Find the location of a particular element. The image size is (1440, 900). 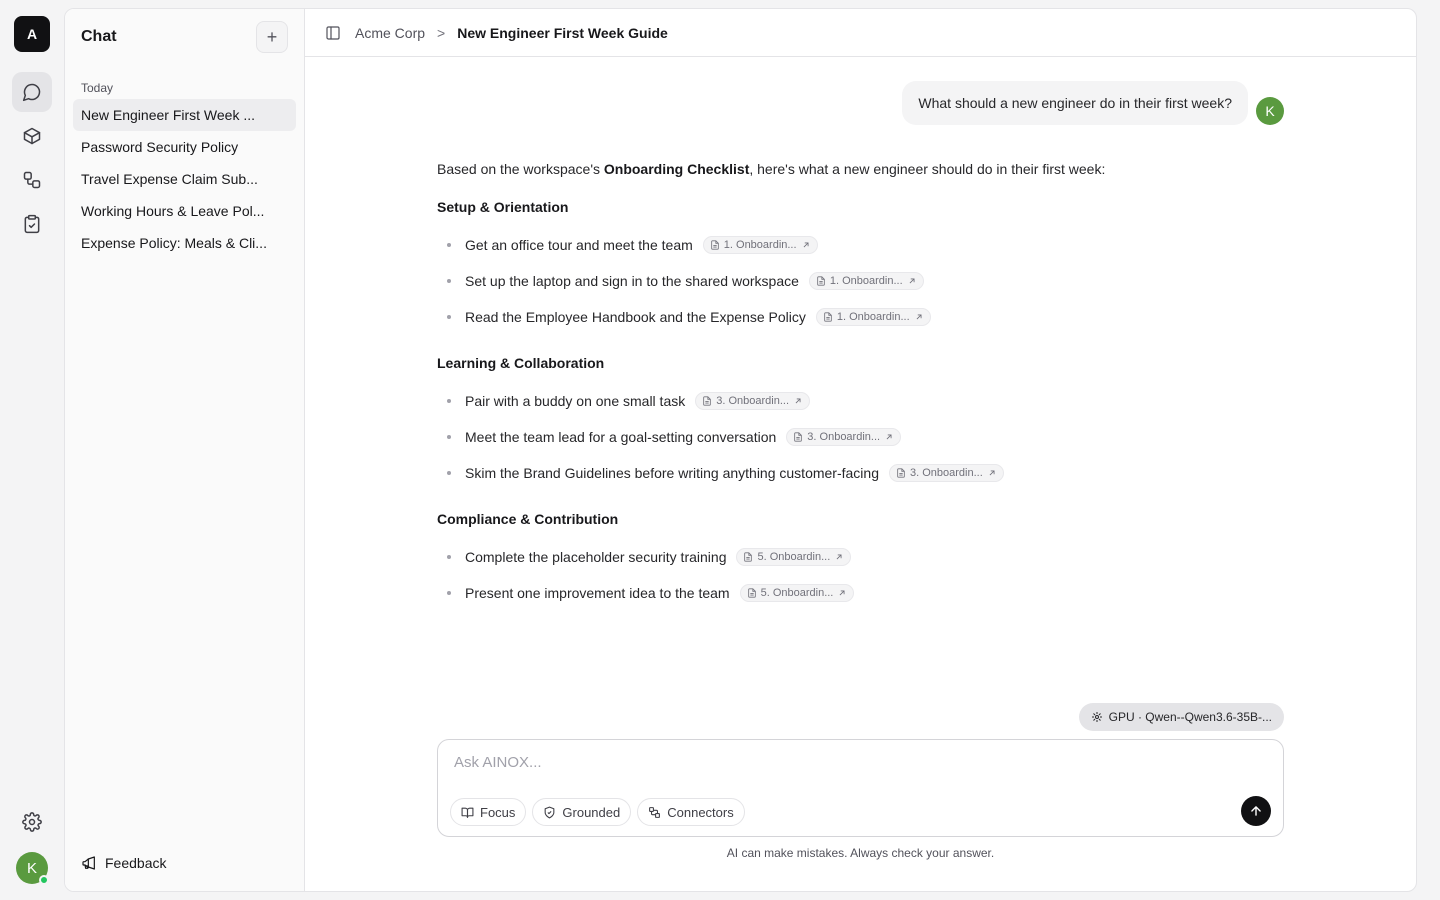

connectors-icon is located at coordinates (655, 812).